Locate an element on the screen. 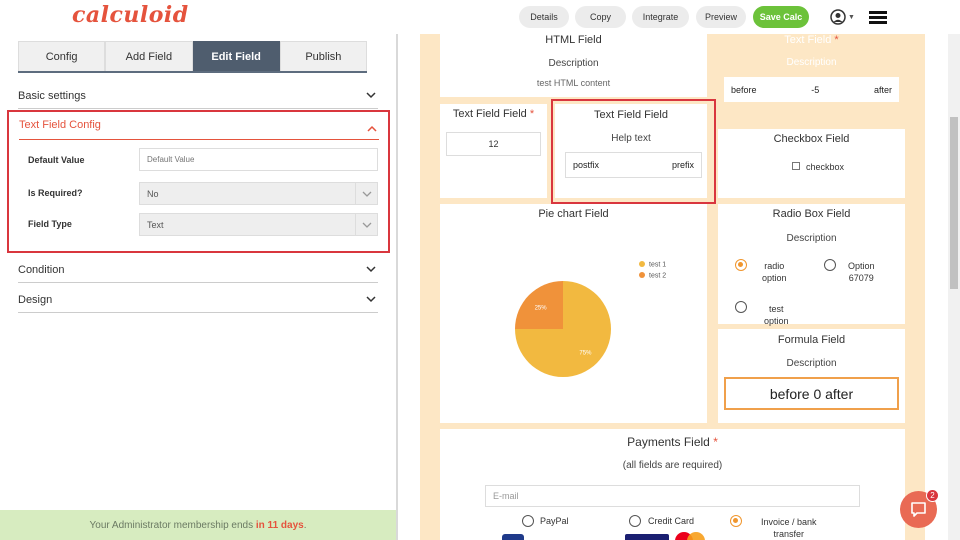  paypal-label: PayPal is located at coordinates (554, 521).